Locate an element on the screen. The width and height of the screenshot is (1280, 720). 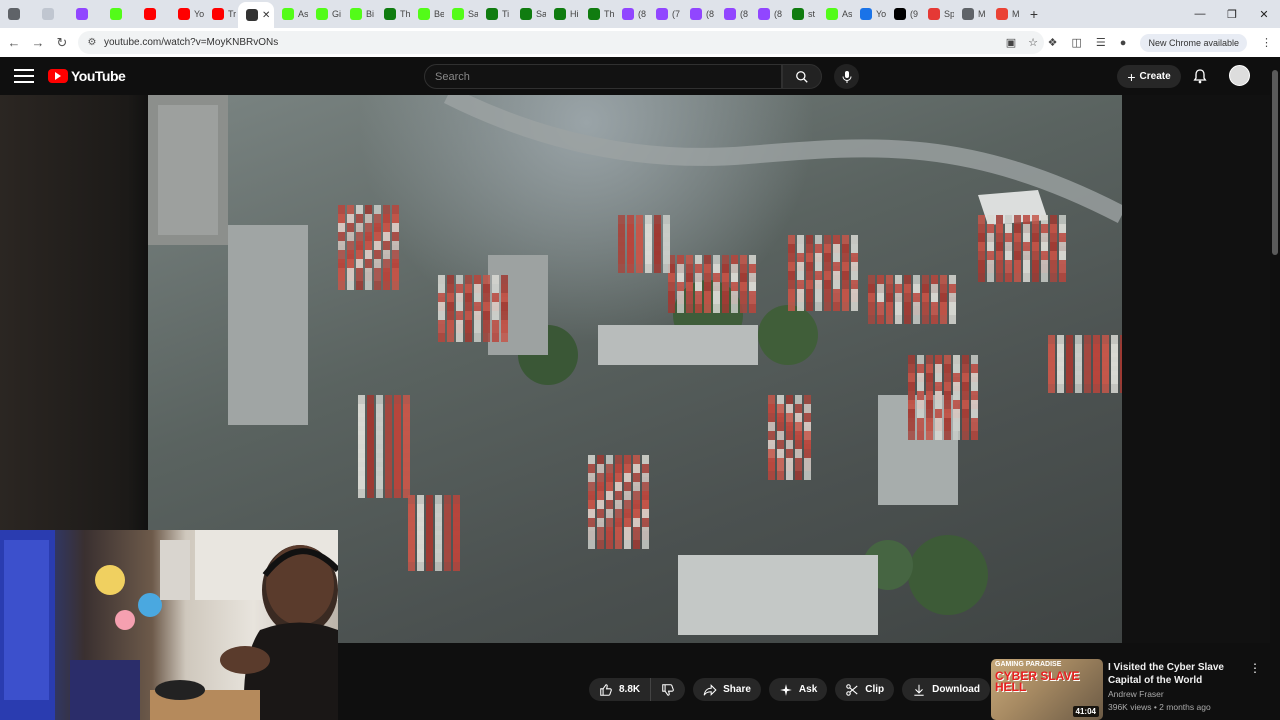
share-button: Share is located at coordinates (727, 689).